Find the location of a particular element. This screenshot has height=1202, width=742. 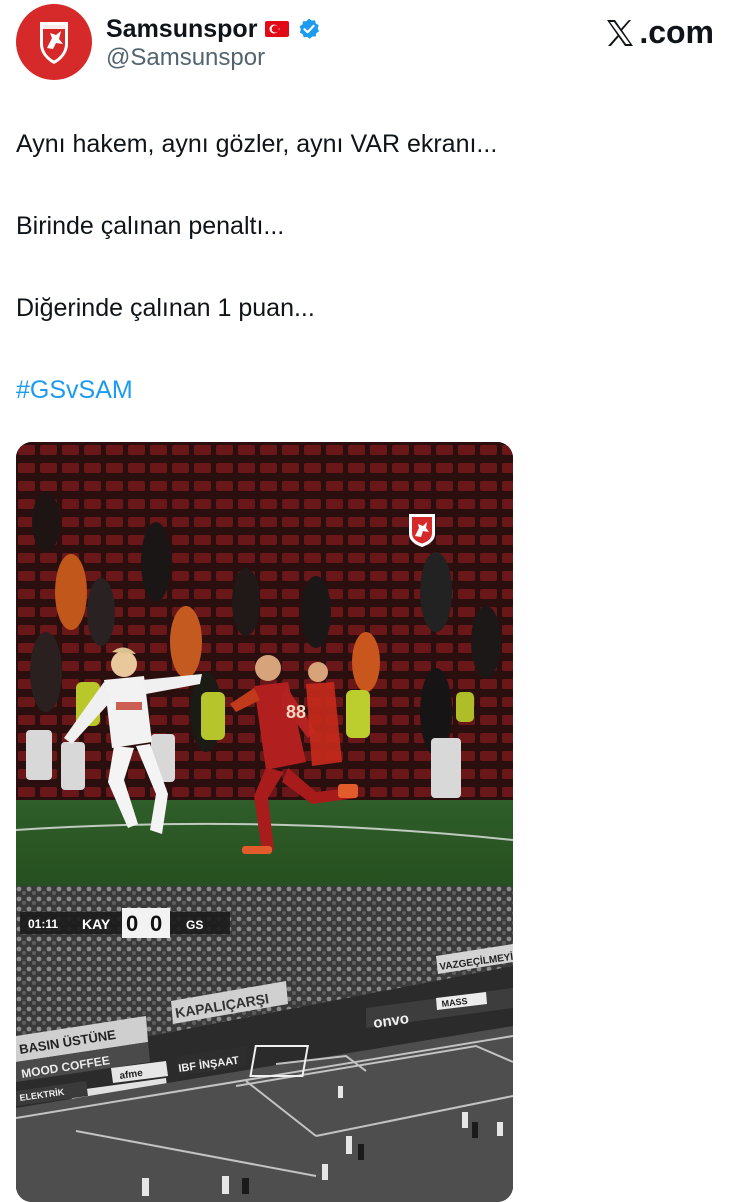

author-avatar is located at coordinates (54, 42).